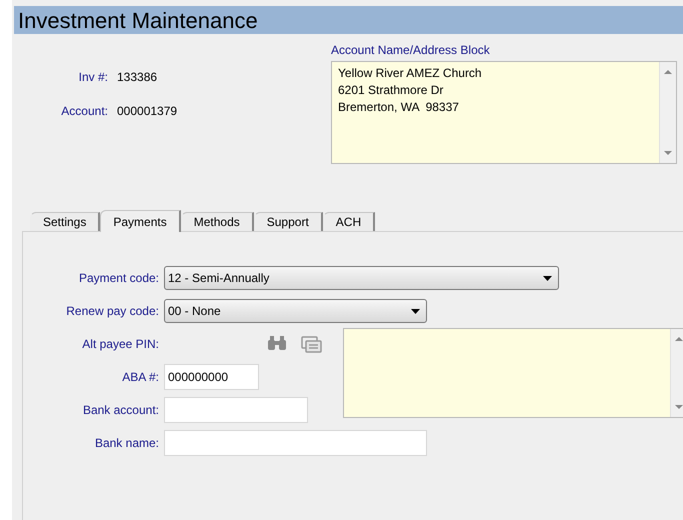 This screenshot has width=683, height=520. I want to click on notes-field, so click(513, 373).